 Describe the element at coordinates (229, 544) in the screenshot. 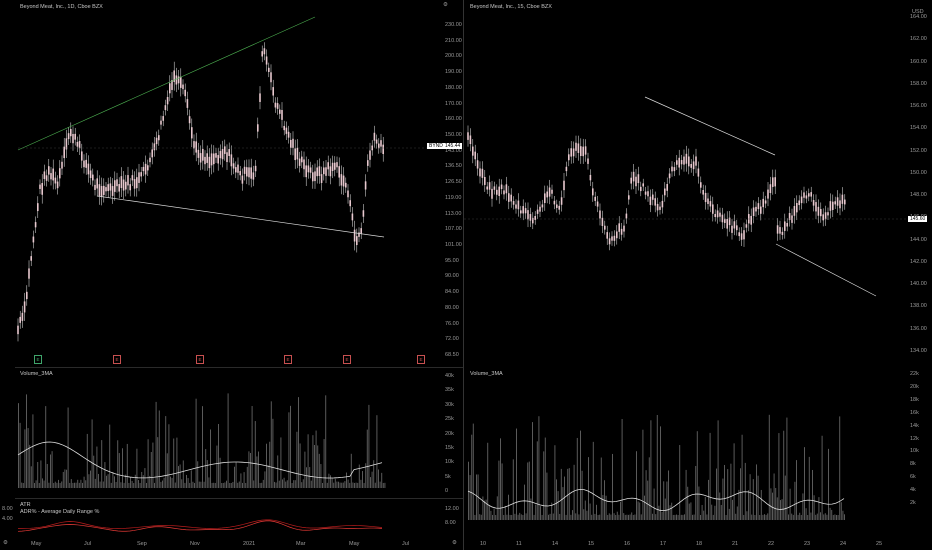

I see `left-time-axis: May Jul Sep Nov 2021 Mar May Jul` at that location.